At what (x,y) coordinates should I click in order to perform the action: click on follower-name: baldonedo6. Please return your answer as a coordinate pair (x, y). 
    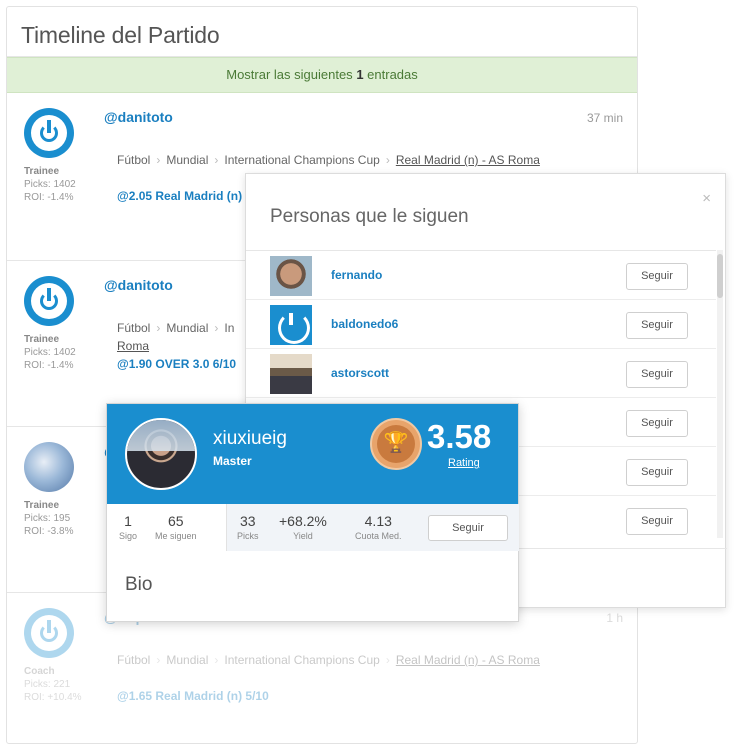
    Looking at the image, I should click on (364, 324).